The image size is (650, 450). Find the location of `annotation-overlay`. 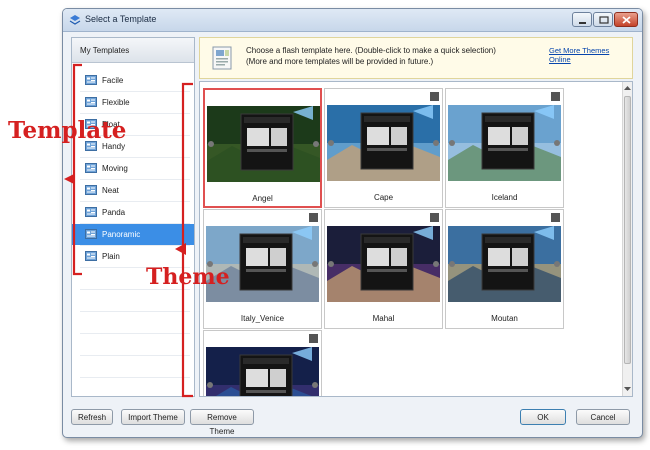

annotation-overlay is located at coordinates (128, 230).